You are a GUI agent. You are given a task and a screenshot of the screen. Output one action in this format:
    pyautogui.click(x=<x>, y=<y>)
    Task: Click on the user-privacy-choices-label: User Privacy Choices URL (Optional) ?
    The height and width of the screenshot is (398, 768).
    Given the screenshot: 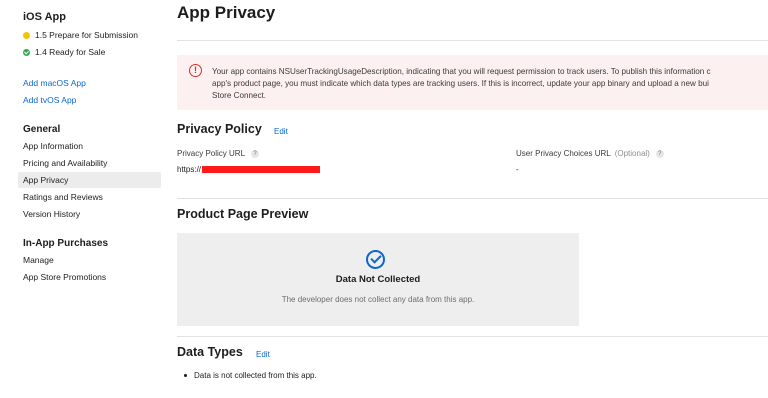 What is the action you would take?
    pyautogui.click(x=590, y=153)
    